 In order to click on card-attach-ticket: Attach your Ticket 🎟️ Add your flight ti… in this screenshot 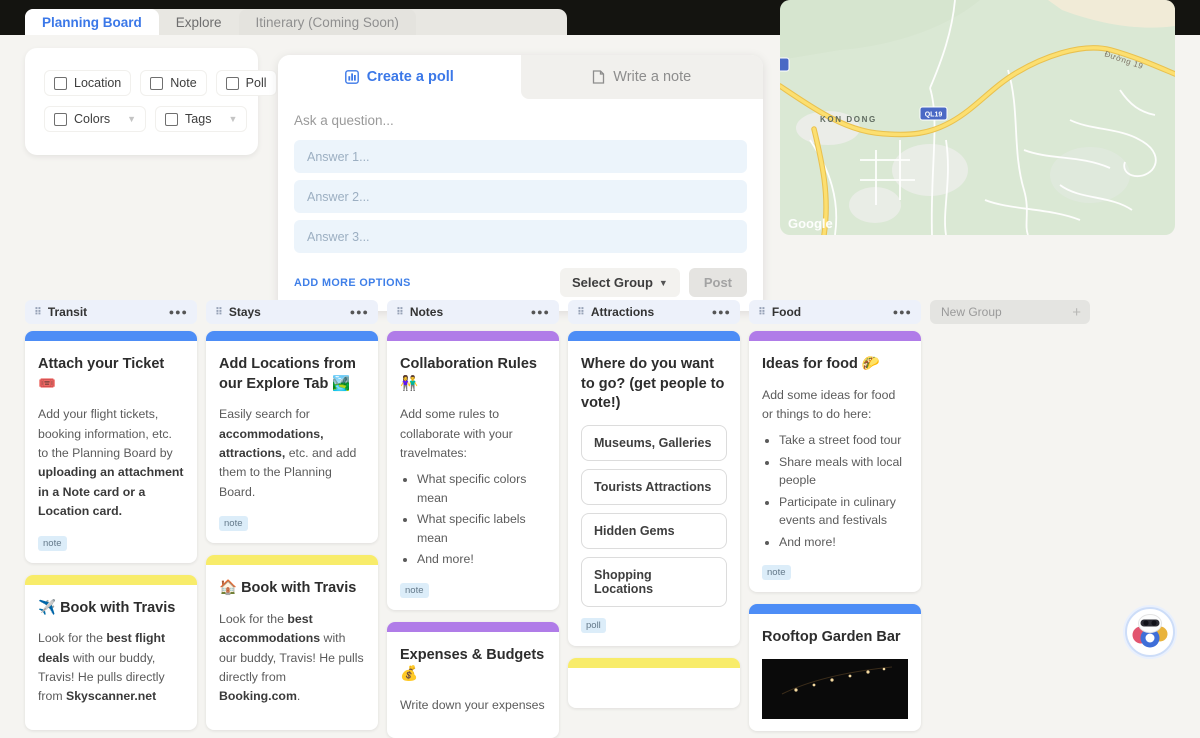, I will do `click(111, 447)`.